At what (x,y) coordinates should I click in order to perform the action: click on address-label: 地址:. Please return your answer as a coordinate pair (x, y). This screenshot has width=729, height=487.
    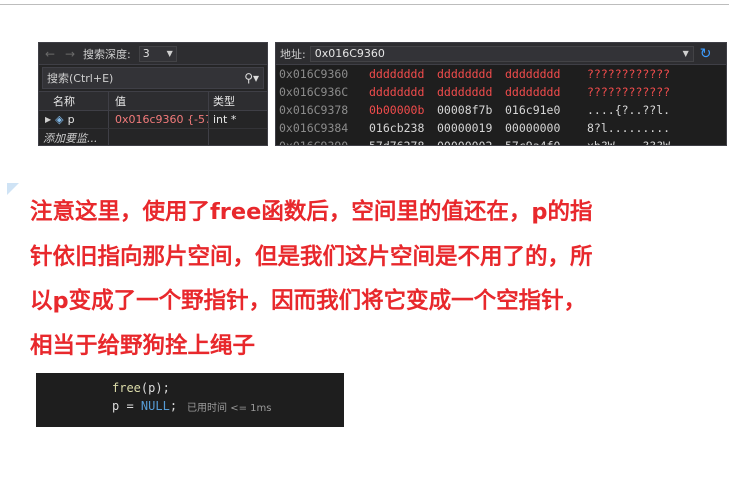
    Looking at the image, I should click on (293, 54).